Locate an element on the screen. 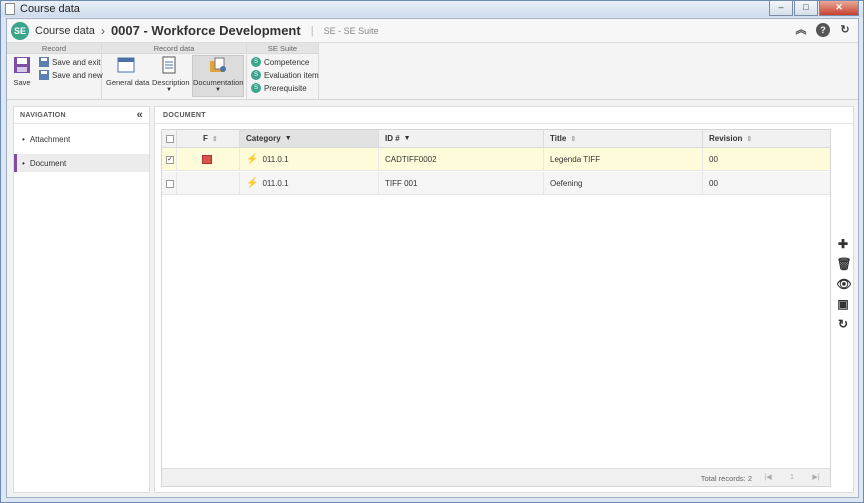 This screenshot has height=503, width=864. competence-label: Competence is located at coordinates (287, 62).